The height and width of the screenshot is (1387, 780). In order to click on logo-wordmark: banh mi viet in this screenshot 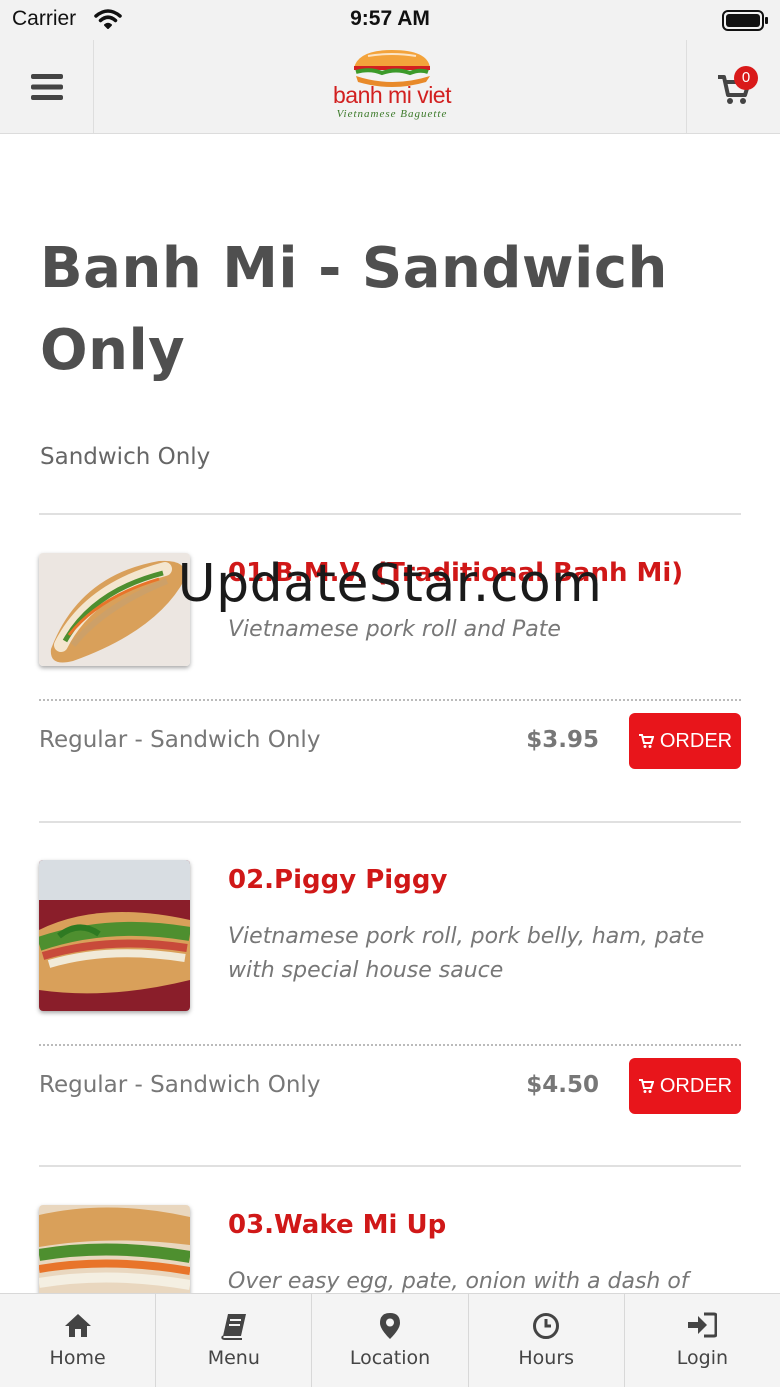, I will do `click(392, 95)`.